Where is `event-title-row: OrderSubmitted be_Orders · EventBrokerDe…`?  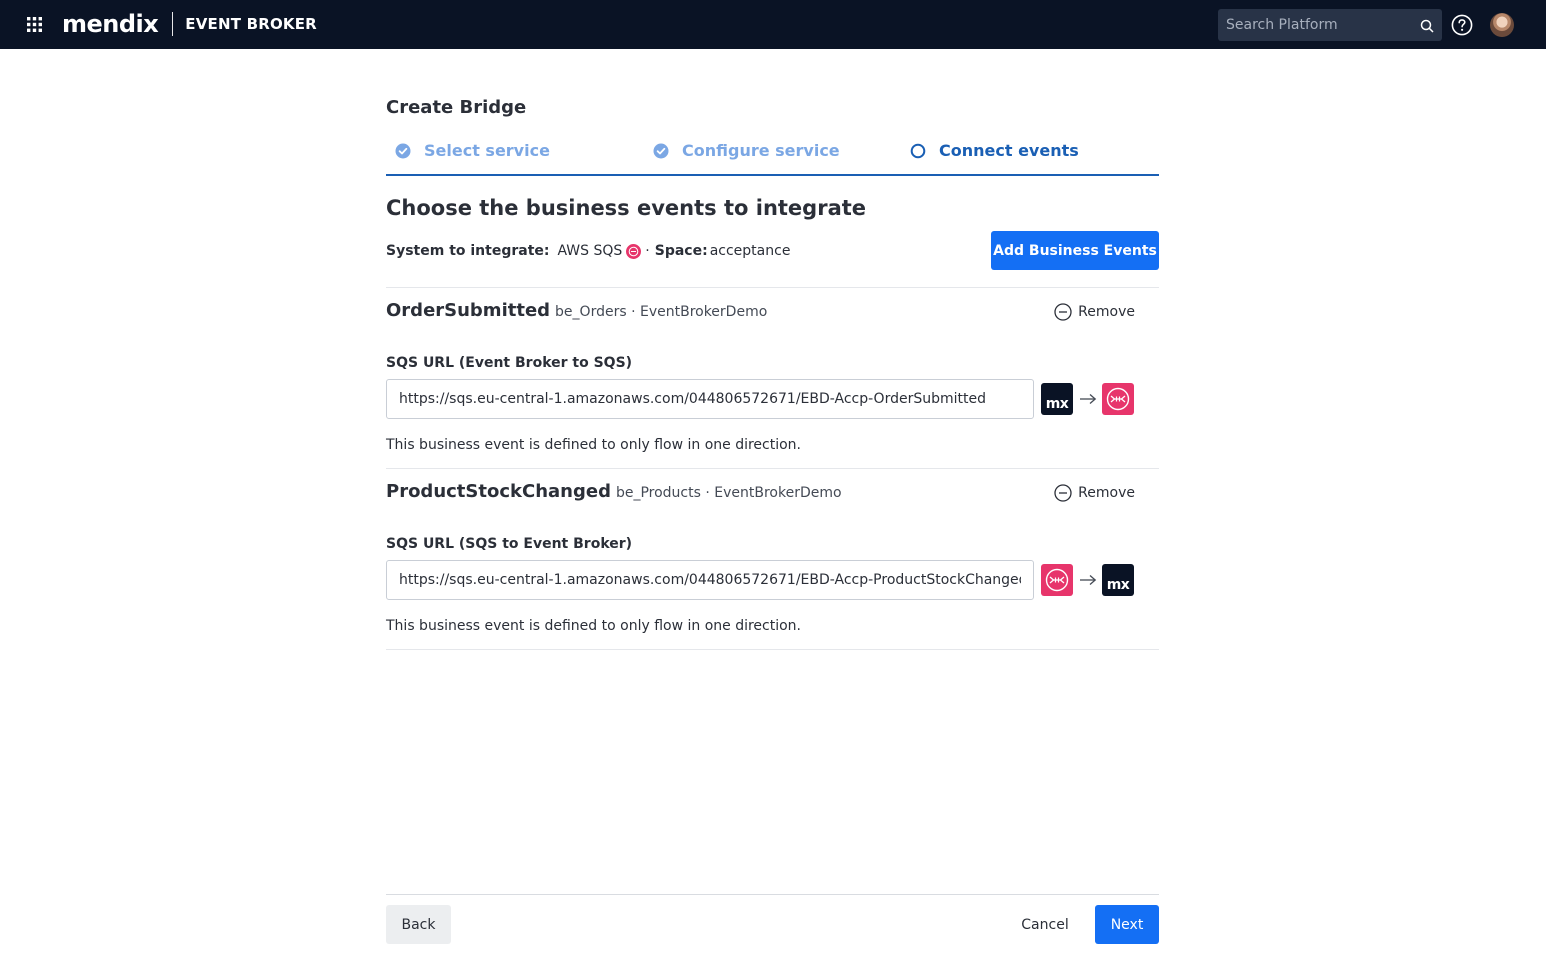 event-title-row: OrderSubmitted be_Orders · EventBrokerDe… is located at coordinates (576, 310).